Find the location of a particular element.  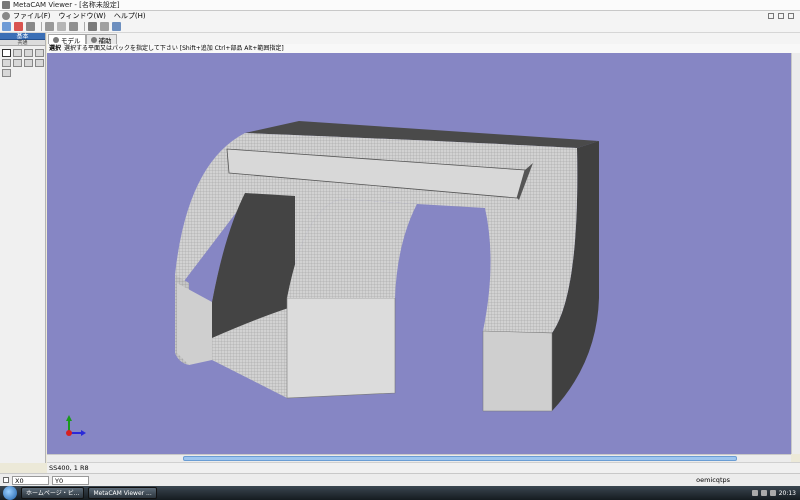

menu-help: ヘルプ(H) is located at coordinates (130, 16).